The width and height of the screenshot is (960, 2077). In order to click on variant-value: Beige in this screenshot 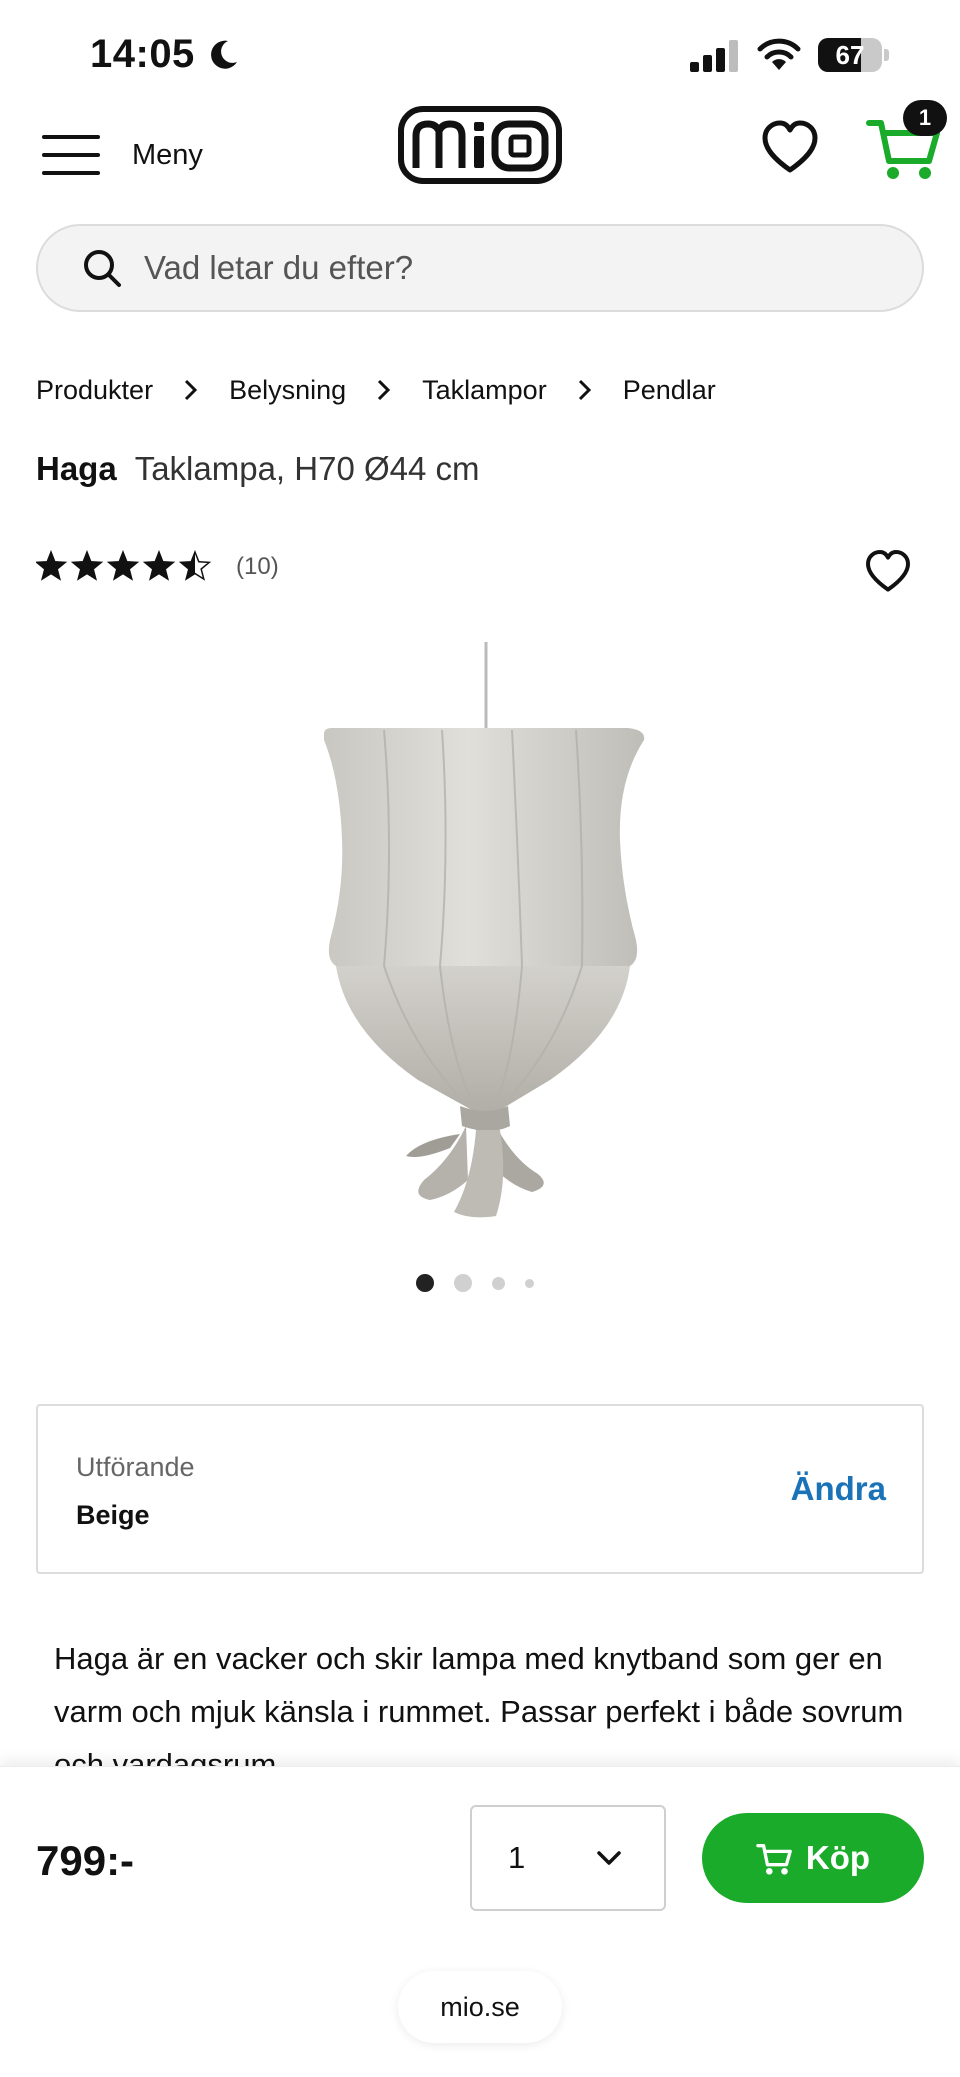, I will do `click(113, 1515)`.